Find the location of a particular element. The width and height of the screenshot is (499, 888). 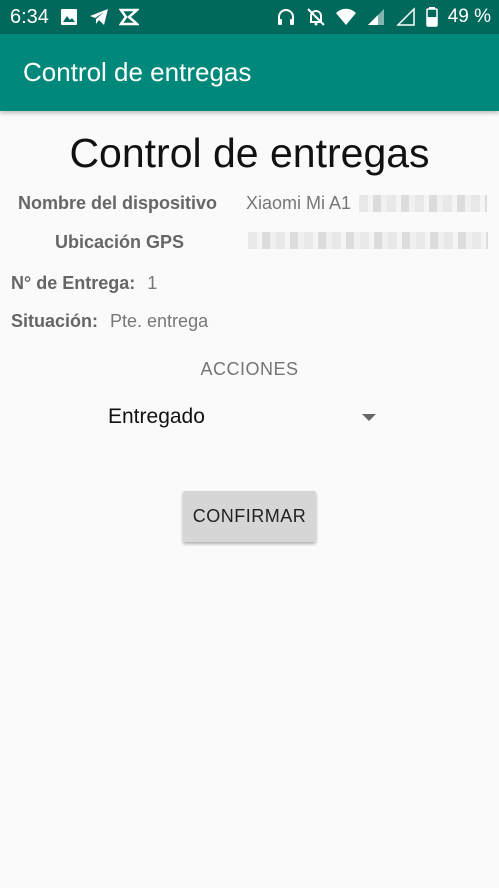

delivery-number-label: N° de Entrega: is located at coordinates (73, 283).